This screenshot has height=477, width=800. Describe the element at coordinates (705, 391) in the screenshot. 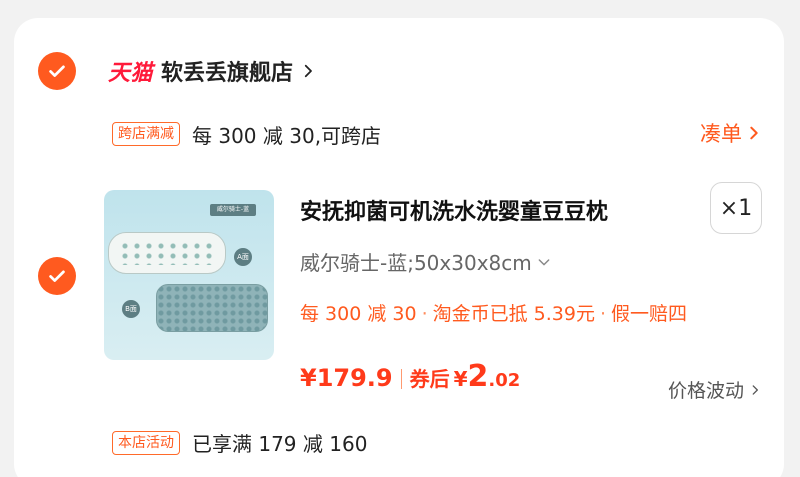

I see `price-fluctuation-label: 价格波动` at that location.